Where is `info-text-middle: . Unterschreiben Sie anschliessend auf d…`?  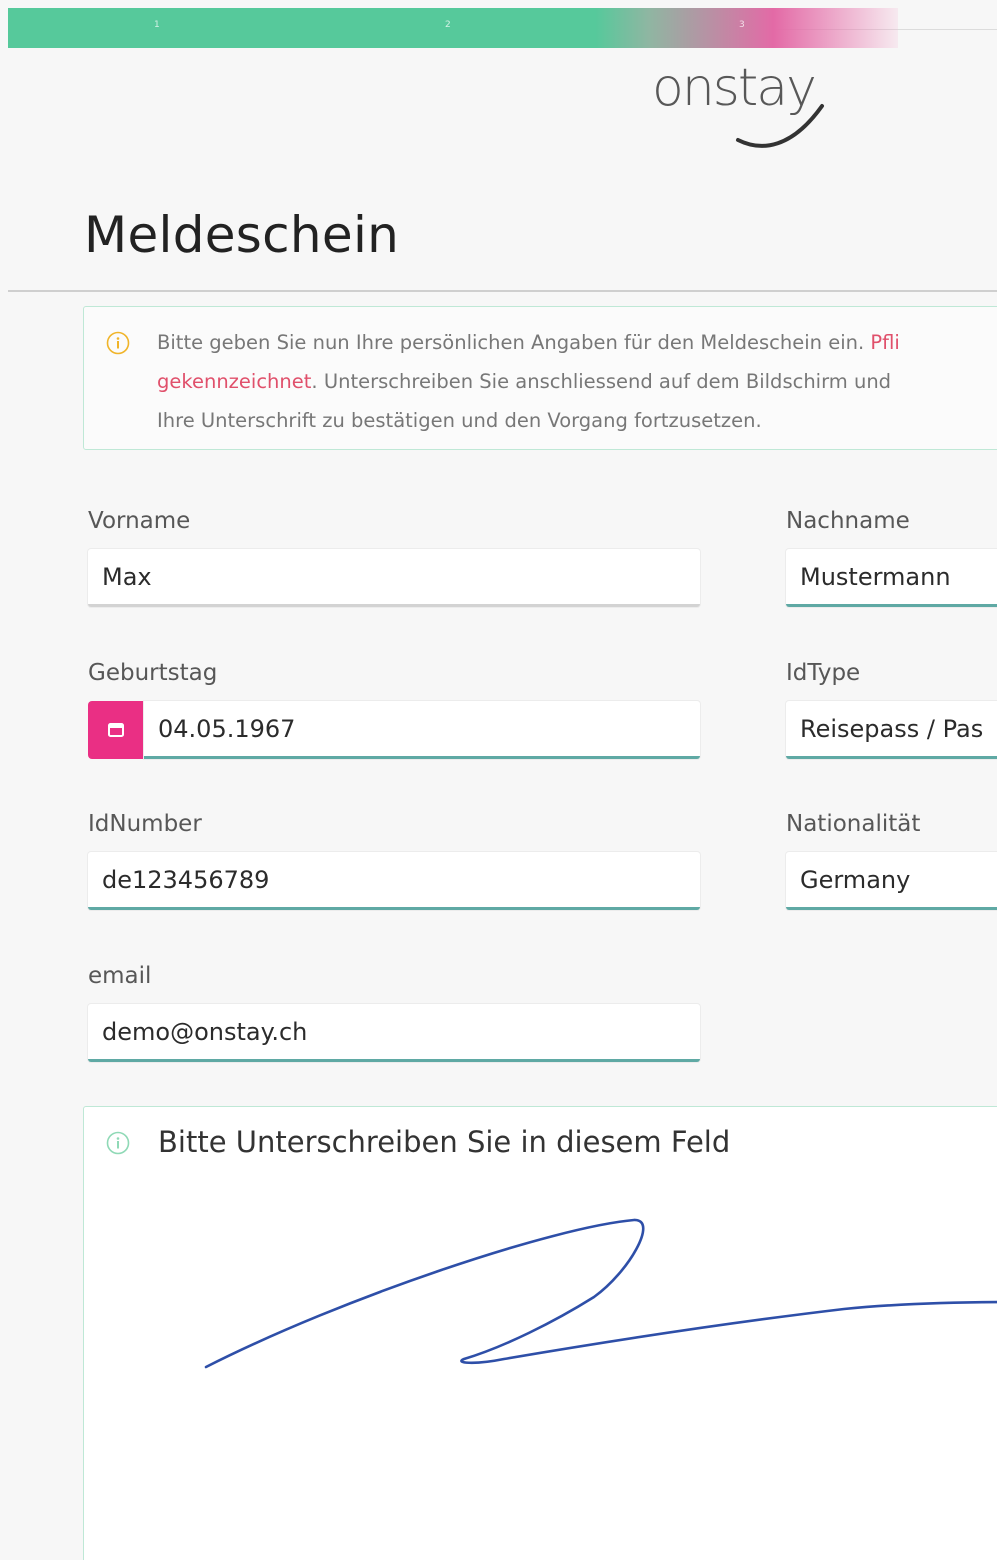 info-text-middle: . Unterschreiben Sie anschliessend auf d… is located at coordinates (601, 381).